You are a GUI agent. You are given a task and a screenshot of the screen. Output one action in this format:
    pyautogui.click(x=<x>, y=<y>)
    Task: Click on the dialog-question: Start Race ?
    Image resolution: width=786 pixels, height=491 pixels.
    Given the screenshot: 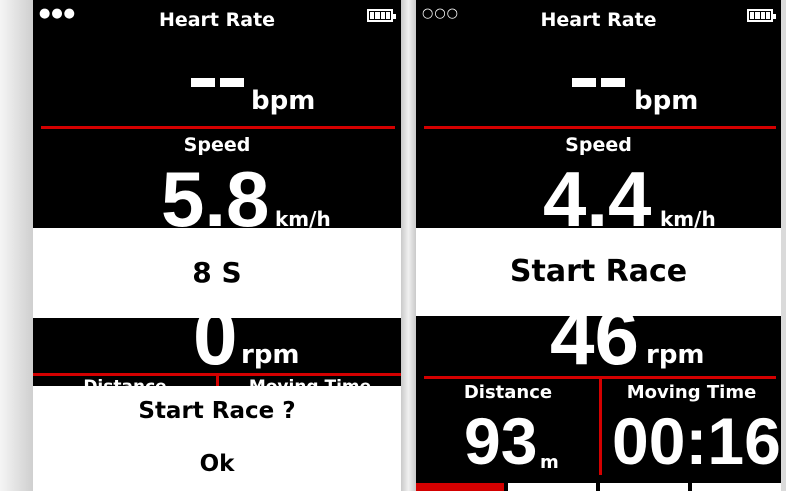 What is the action you would take?
    pyautogui.click(x=217, y=411)
    